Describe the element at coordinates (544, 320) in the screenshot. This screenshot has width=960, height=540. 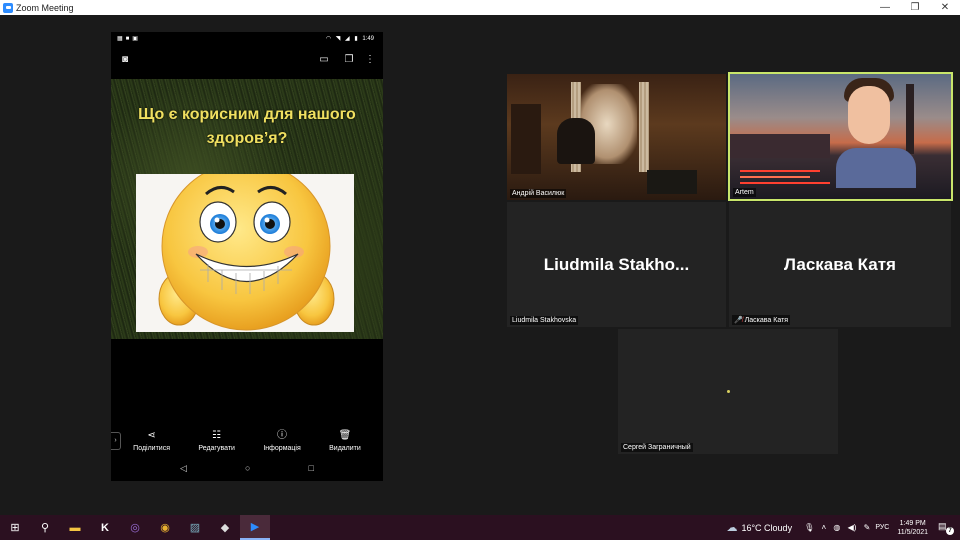
I see `participant-name: Liudmila Stakhovska` at that location.